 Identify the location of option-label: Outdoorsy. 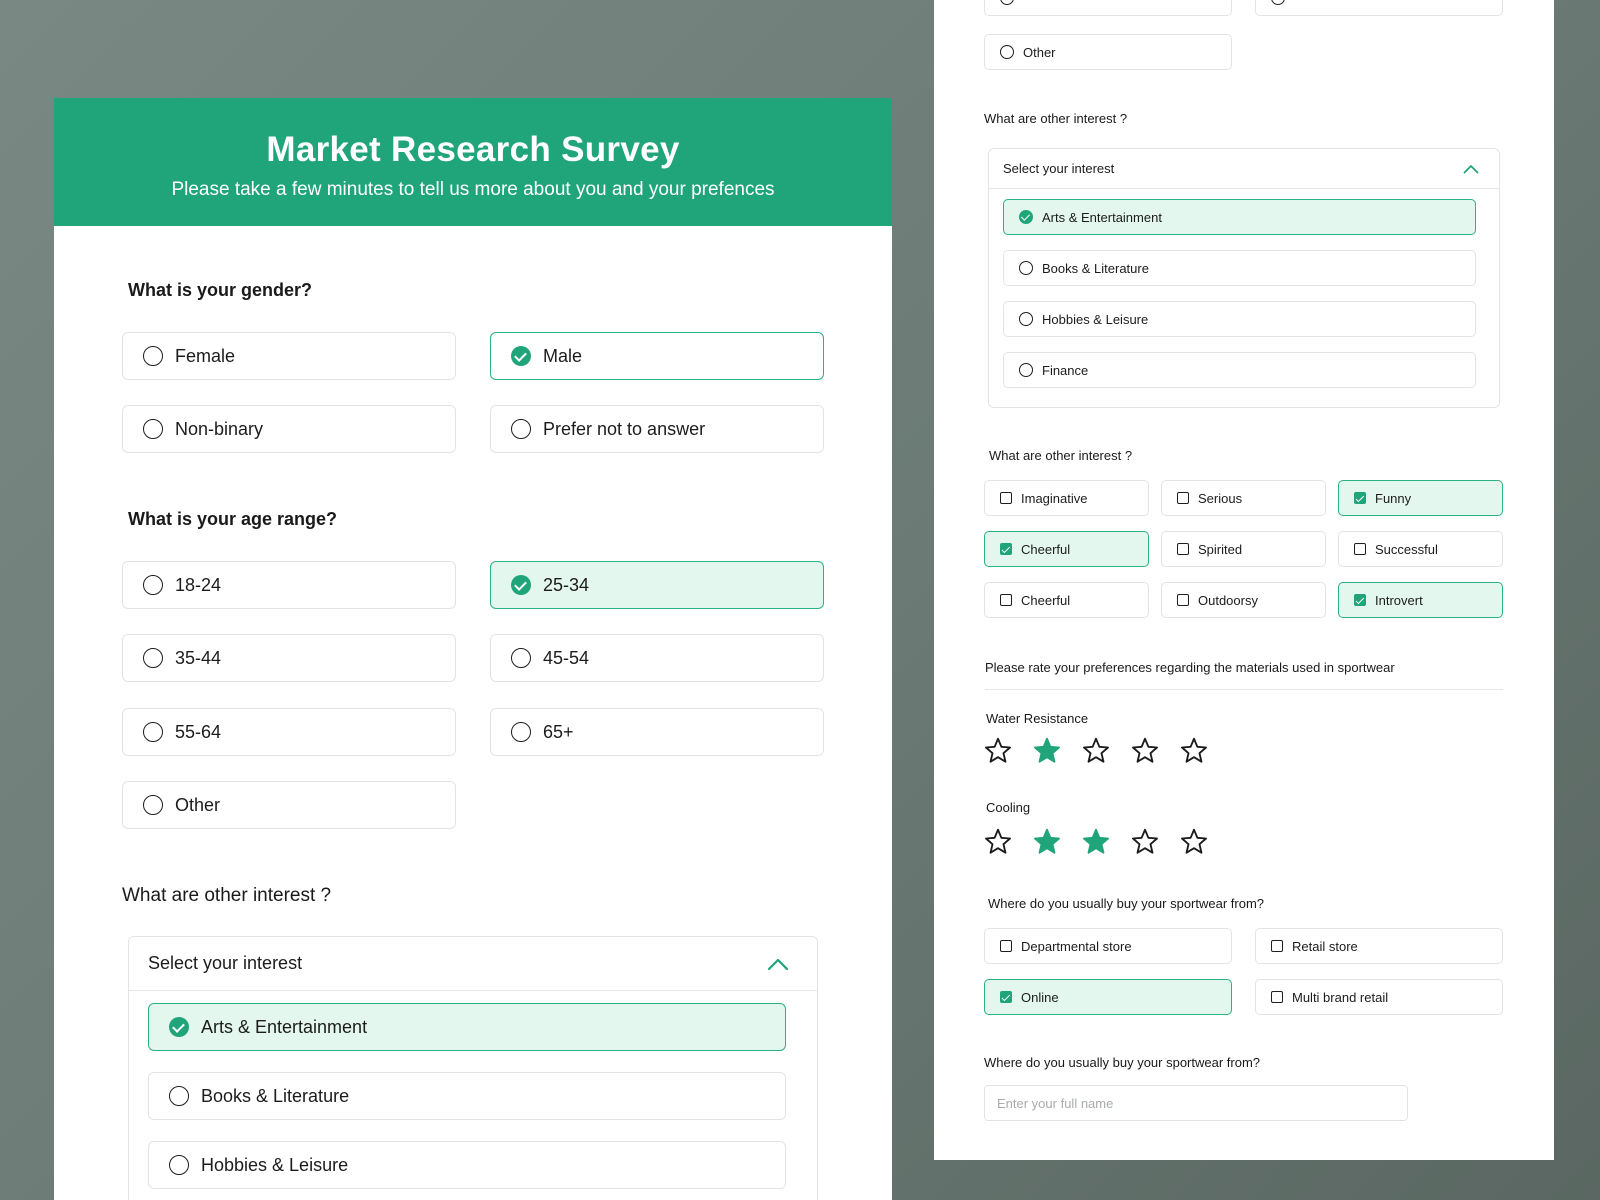
(1228, 600).